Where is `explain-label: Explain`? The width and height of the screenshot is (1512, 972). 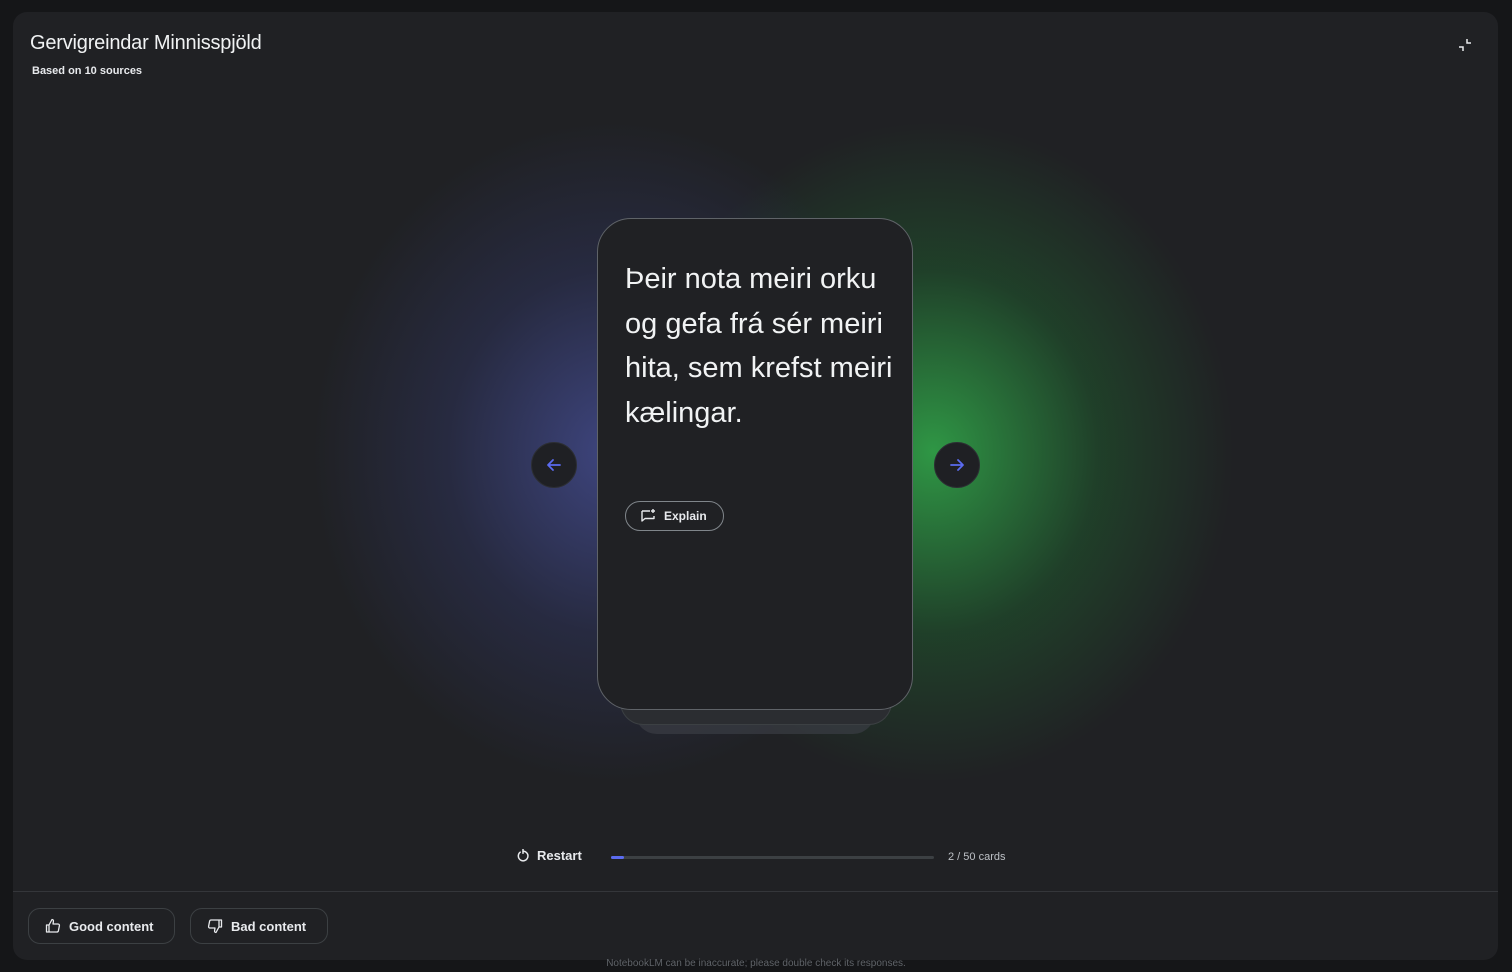
explain-label: Explain is located at coordinates (685, 516).